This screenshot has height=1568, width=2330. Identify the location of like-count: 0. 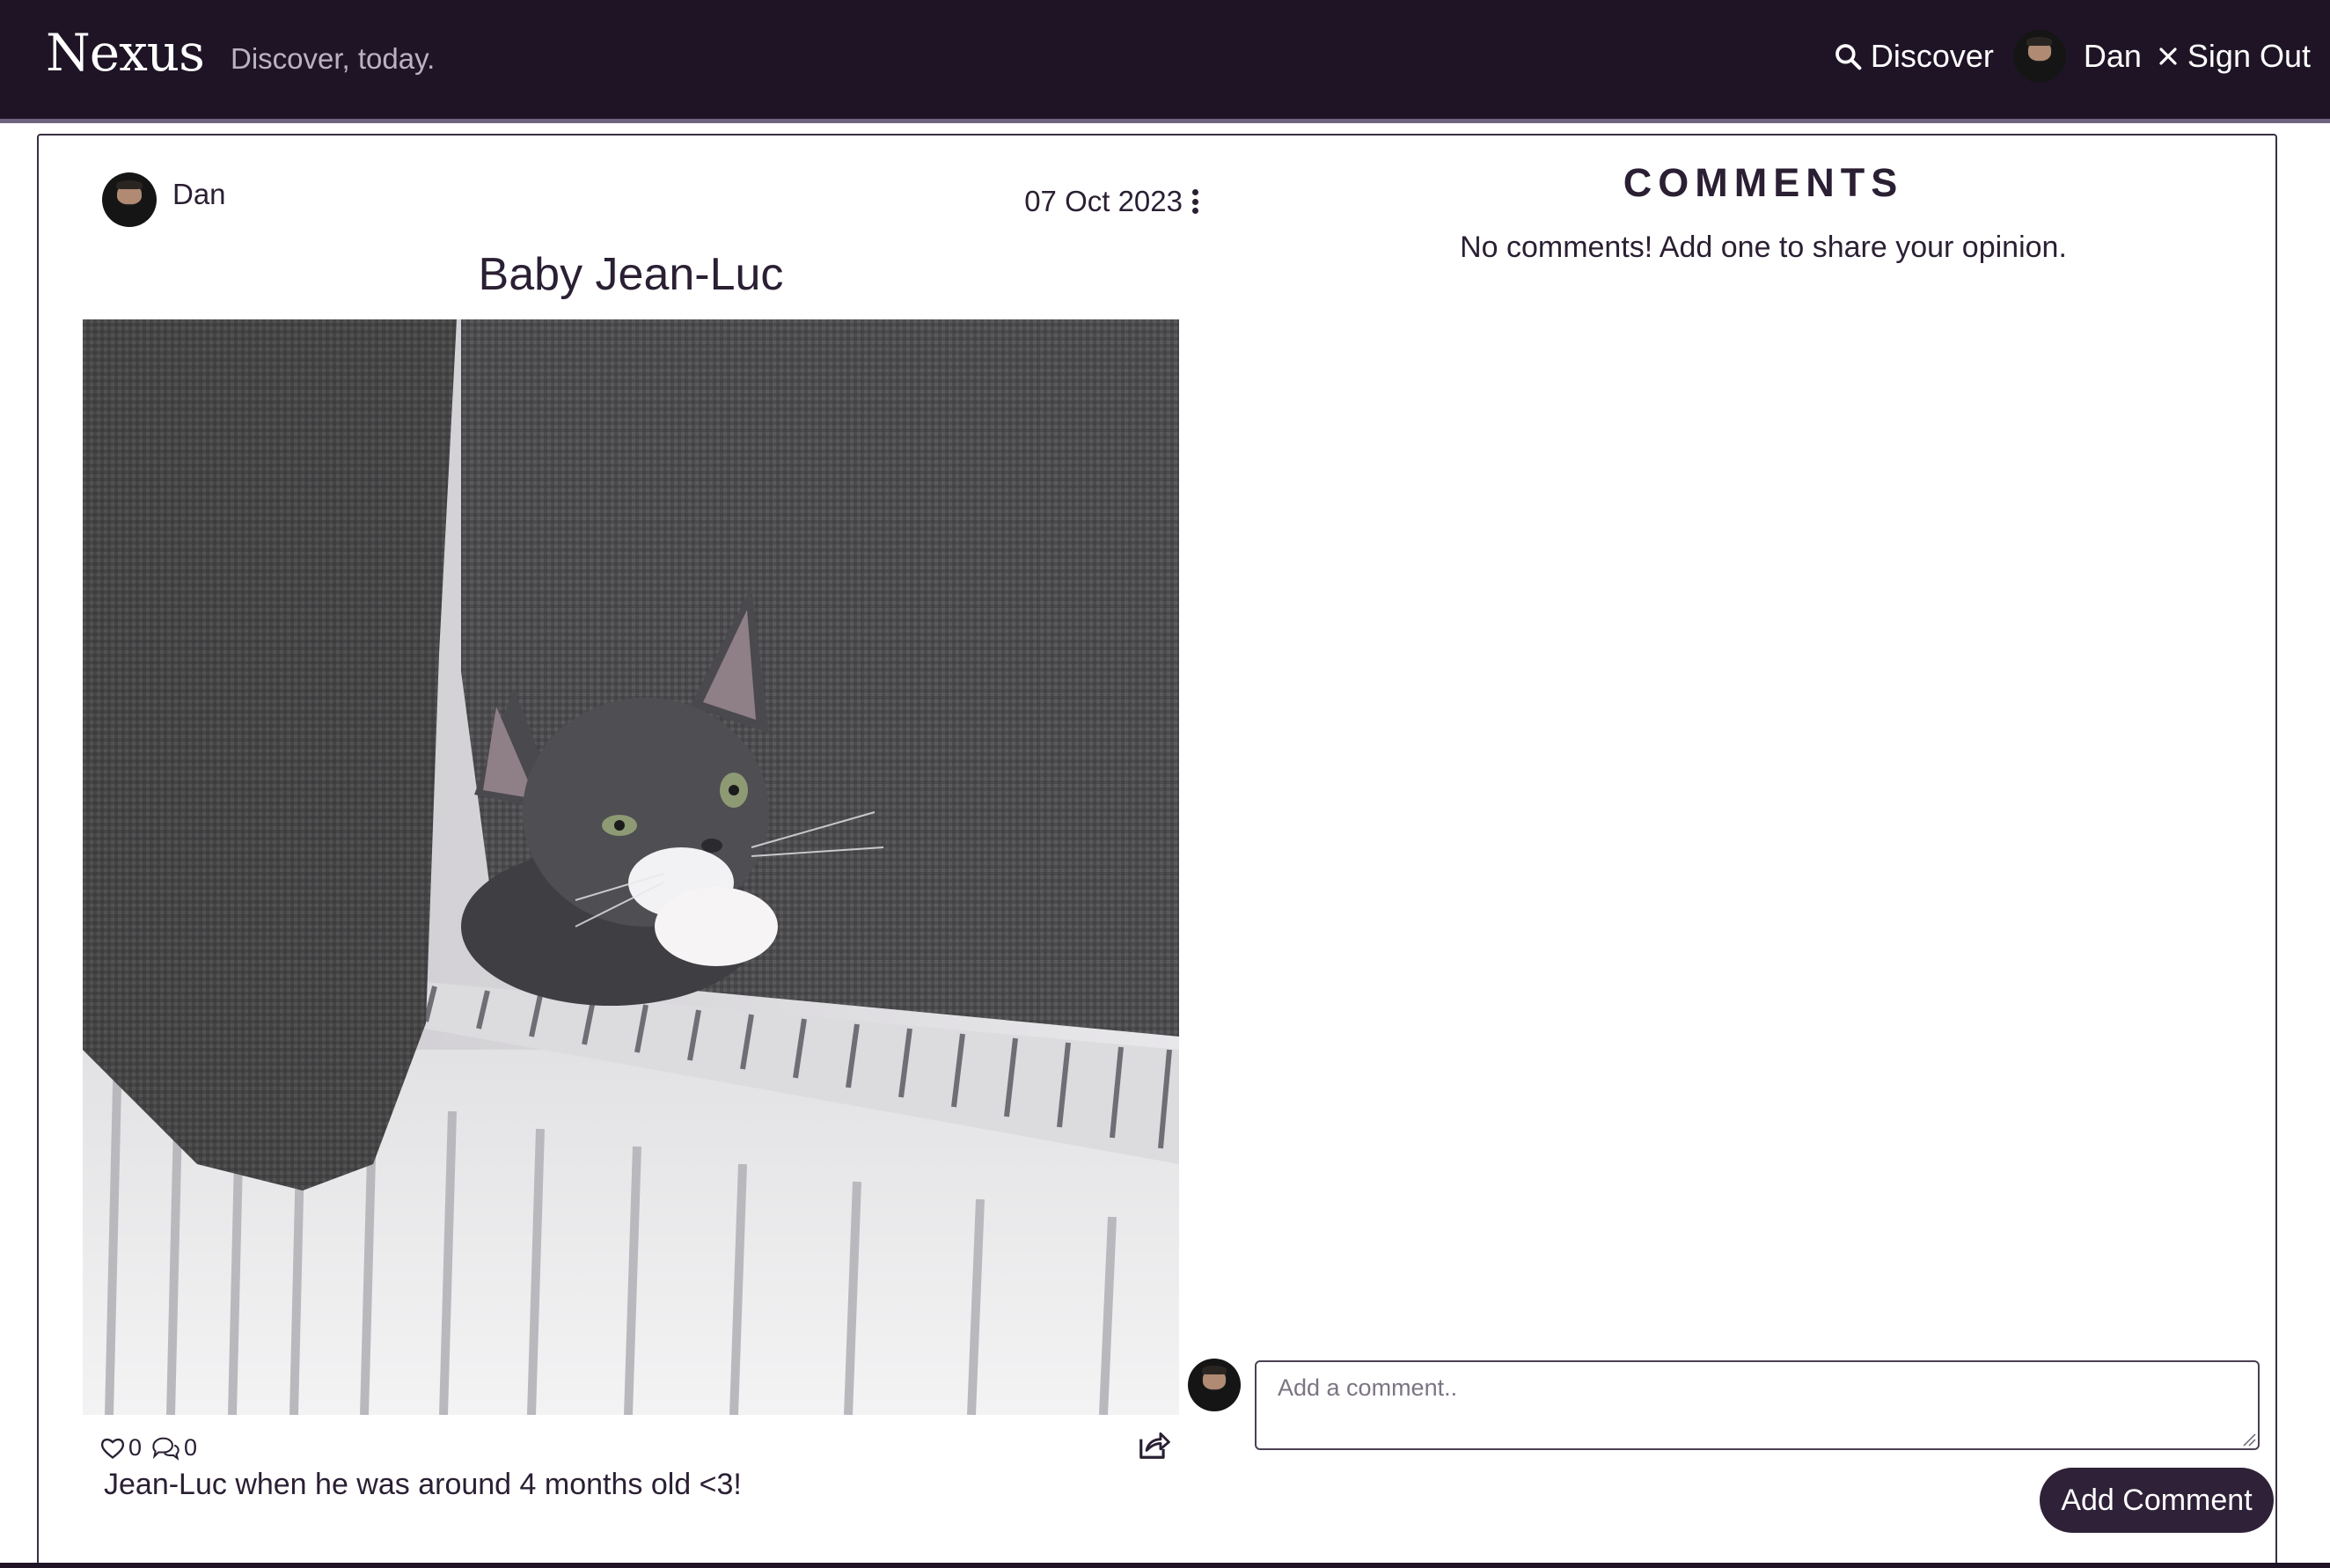
(135, 1447).